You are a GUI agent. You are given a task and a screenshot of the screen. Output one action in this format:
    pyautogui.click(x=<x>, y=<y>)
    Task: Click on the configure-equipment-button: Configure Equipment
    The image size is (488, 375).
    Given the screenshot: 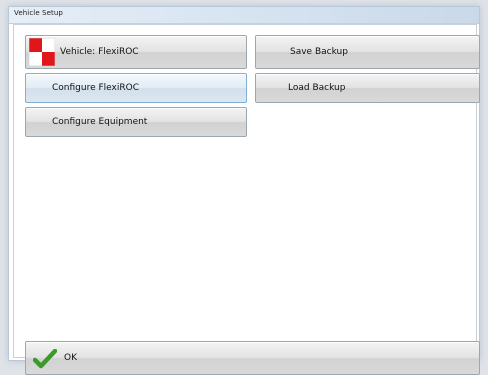 What is the action you would take?
    pyautogui.click(x=136, y=122)
    